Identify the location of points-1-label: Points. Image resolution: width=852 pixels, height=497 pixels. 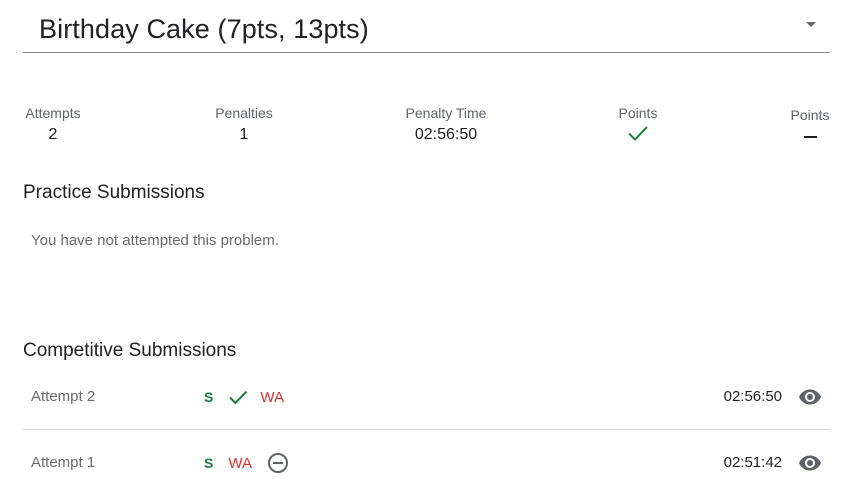
(638, 113).